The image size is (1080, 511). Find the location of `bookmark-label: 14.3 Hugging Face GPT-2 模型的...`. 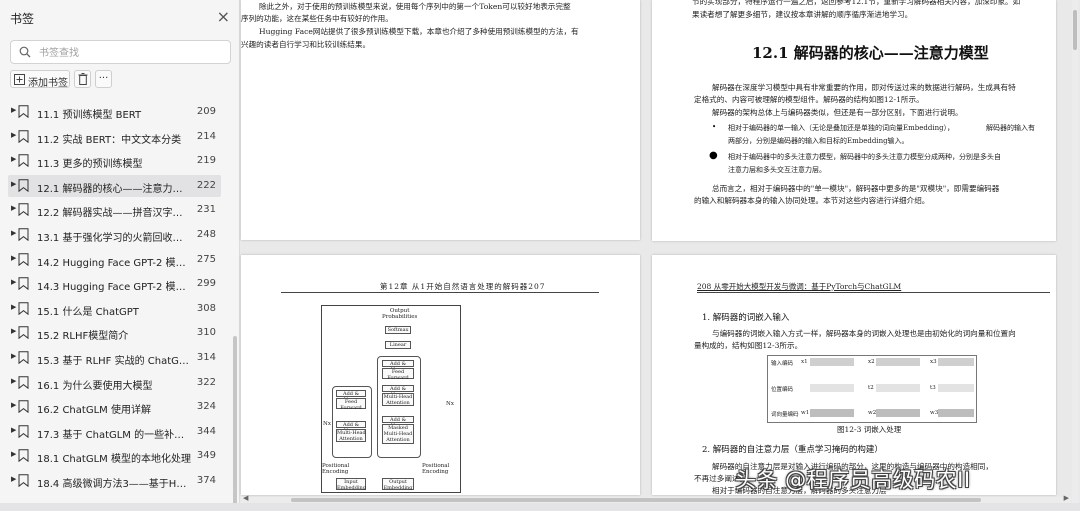

bookmark-label: 14.3 Hugging Face GPT-2 模型的... is located at coordinates (114, 288).